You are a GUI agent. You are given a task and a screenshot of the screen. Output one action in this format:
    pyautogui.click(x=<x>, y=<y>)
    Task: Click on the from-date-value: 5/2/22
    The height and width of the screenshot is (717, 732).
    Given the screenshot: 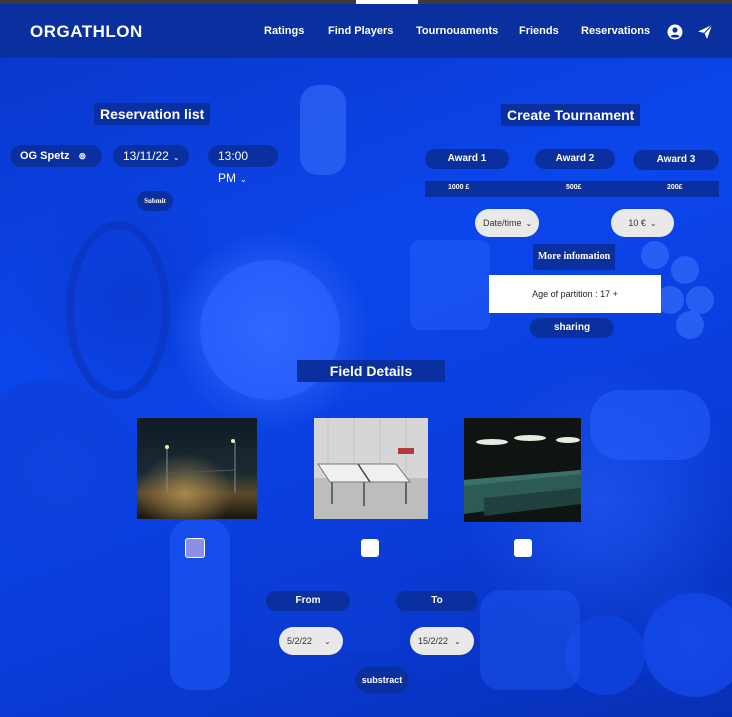 What is the action you would take?
    pyautogui.click(x=300, y=641)
    